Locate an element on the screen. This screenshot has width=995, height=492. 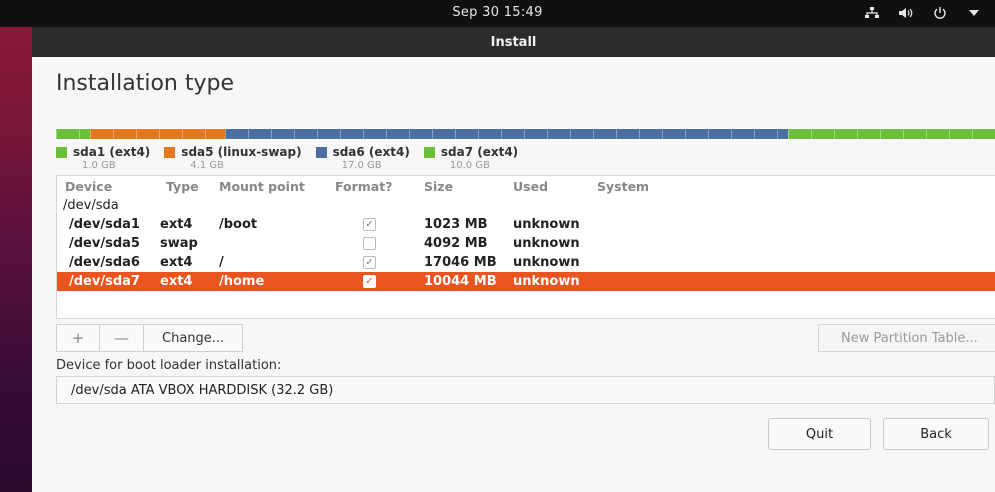
chevron-down-icon is located at coordinates (974, 13).